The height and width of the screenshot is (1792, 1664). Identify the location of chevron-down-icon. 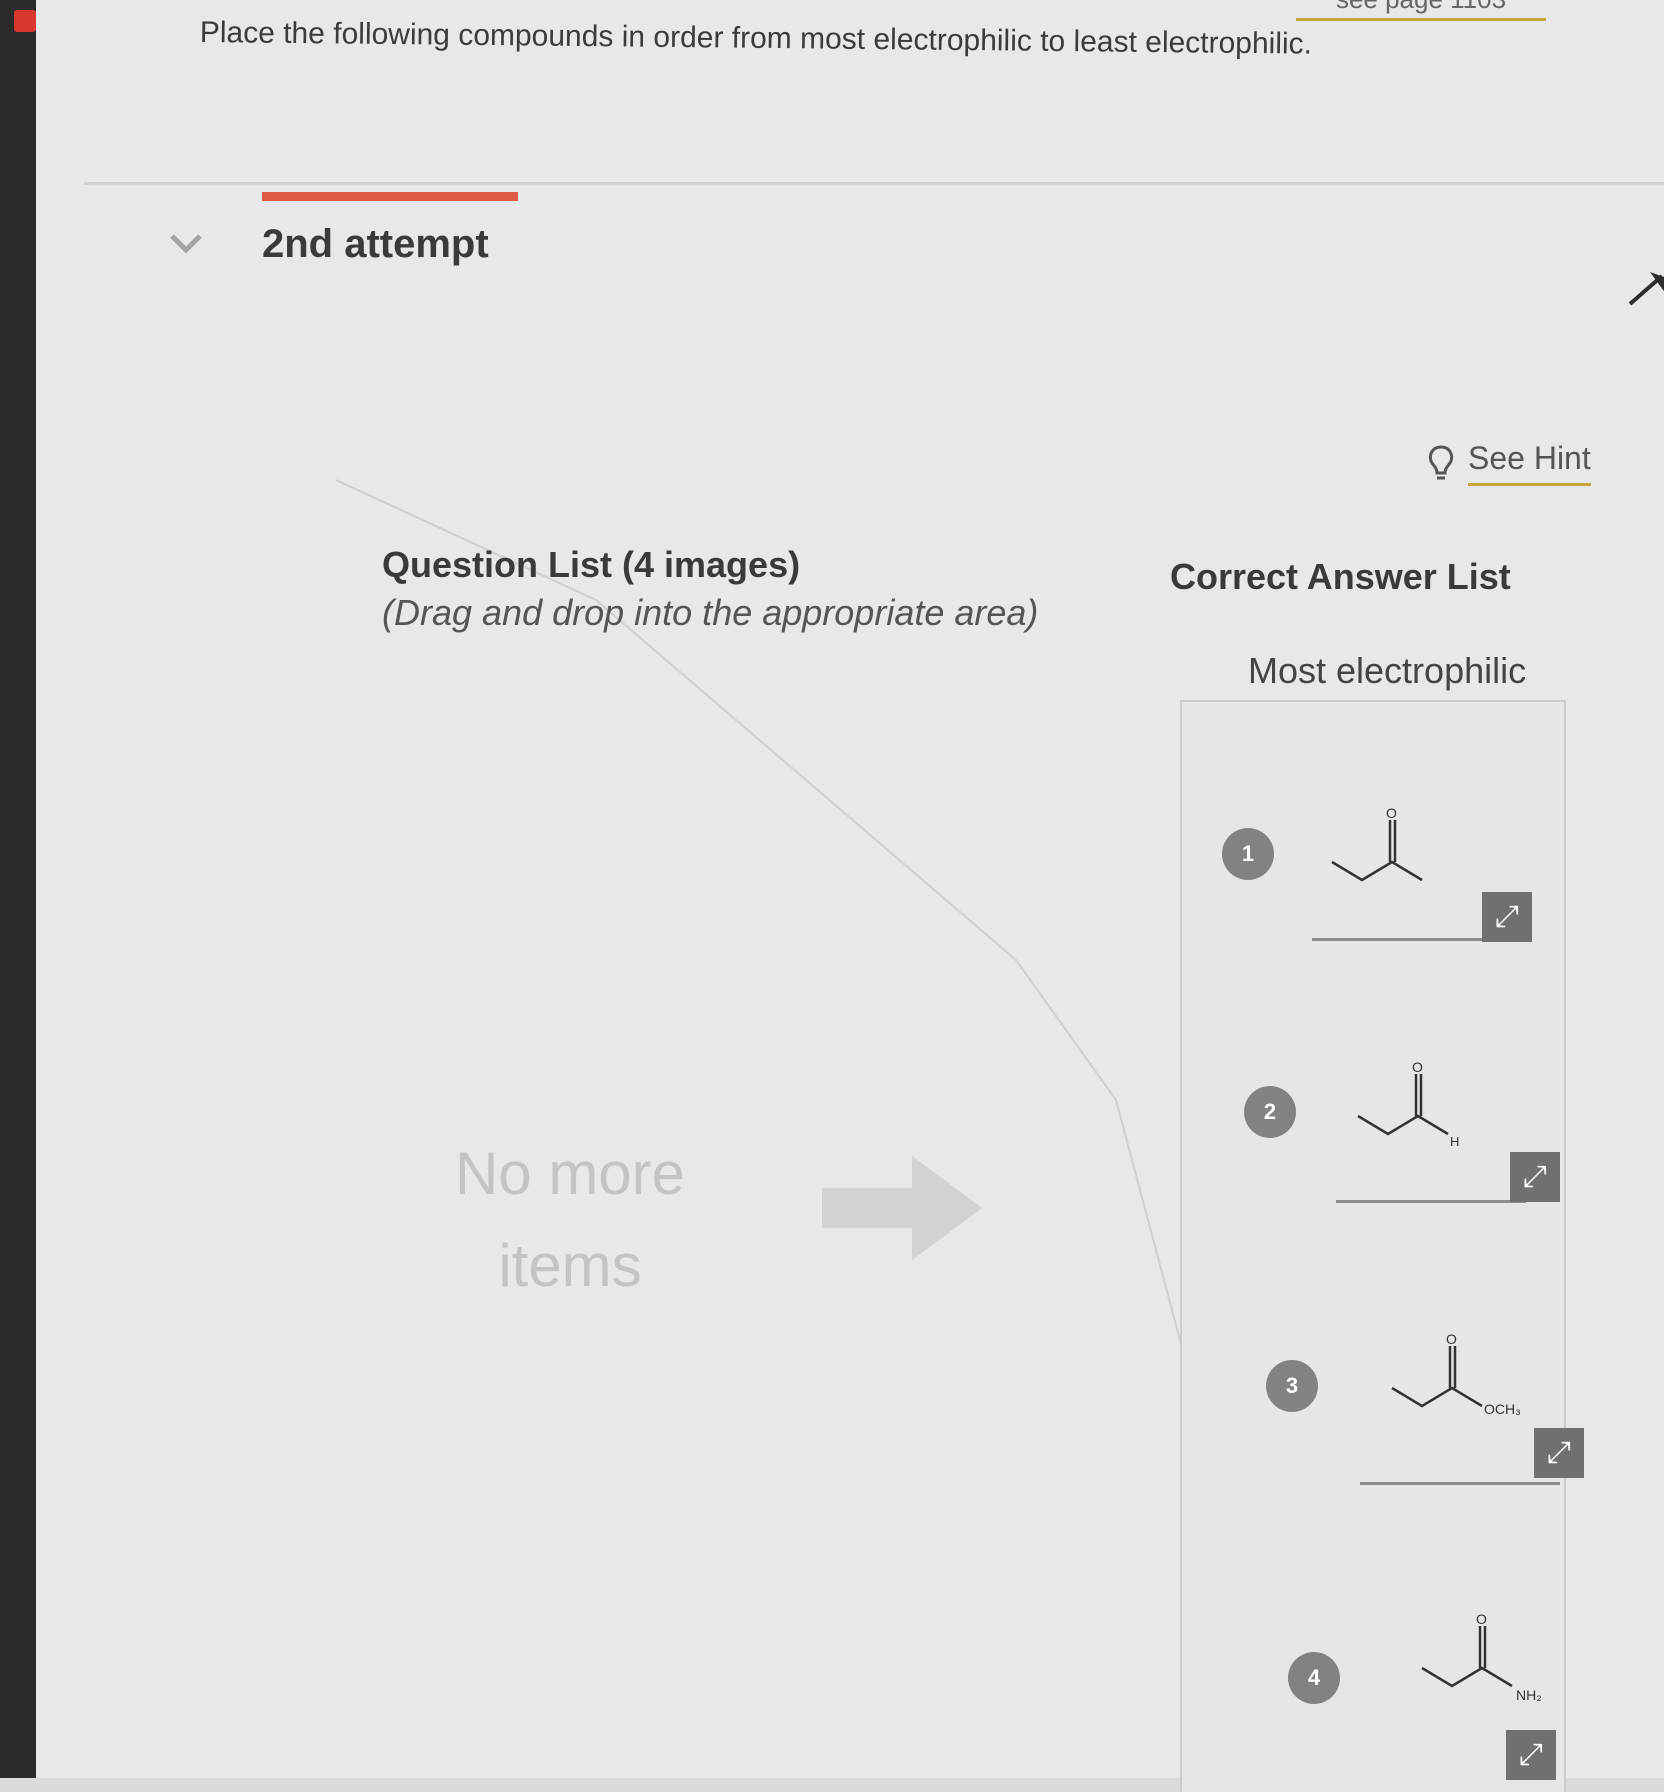
(186, 243).